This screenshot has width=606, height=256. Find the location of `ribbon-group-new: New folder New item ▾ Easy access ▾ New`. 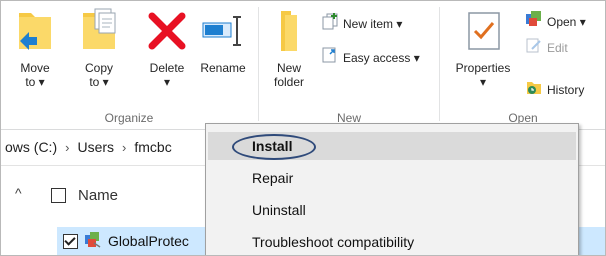

ribbon-group-new: New folder New item ▾ Easy access ▾ New is located at coordinates (349, 65).